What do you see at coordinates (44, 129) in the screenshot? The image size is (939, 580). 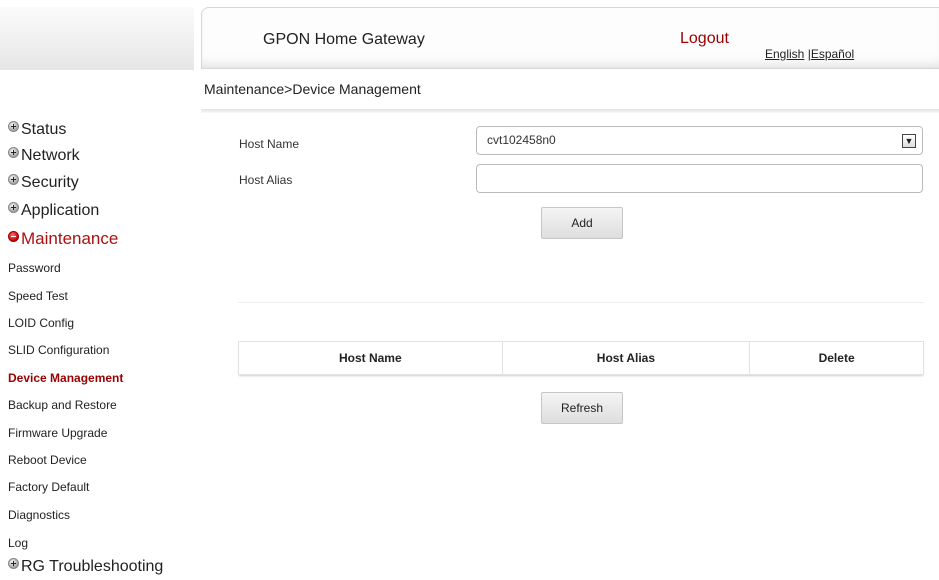 I see `sidebar-item-label: Status` at bounding box center [44, 129].